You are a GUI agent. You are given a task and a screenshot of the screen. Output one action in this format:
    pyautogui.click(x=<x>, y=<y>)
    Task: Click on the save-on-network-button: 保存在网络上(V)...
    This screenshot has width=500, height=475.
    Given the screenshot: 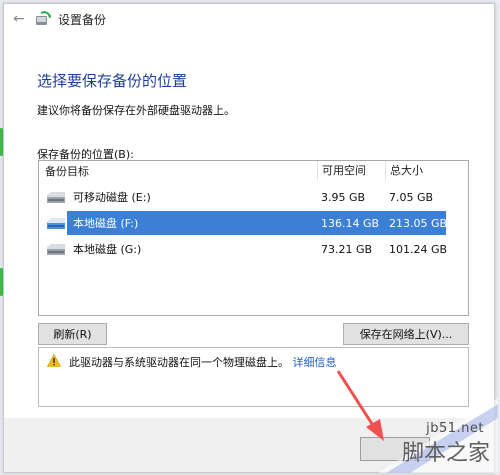 What is the action you would take?
    pyautogui.click(x=406, y=334)
    